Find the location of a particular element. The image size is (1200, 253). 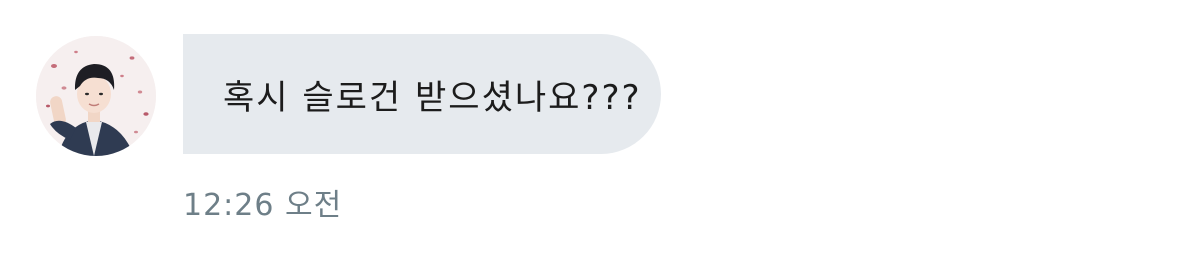

avatar-photo is located at coordinates (96, 96).